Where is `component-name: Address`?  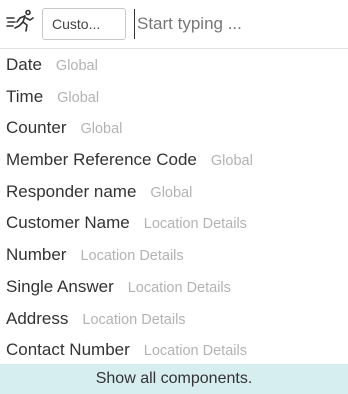 component-name: Address is located at coordinates (37, 318).